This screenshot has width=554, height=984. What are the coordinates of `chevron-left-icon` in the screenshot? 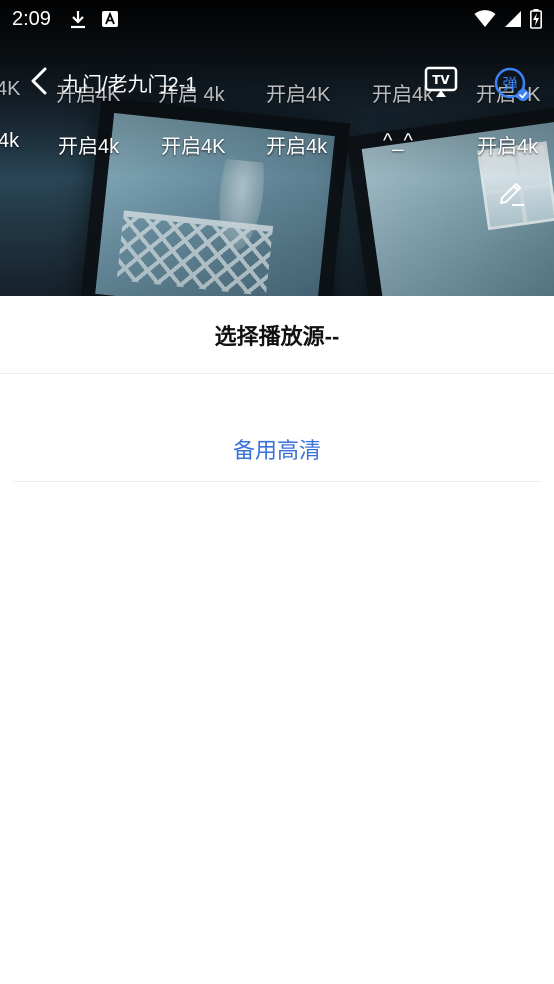 It's located at (39, 81).